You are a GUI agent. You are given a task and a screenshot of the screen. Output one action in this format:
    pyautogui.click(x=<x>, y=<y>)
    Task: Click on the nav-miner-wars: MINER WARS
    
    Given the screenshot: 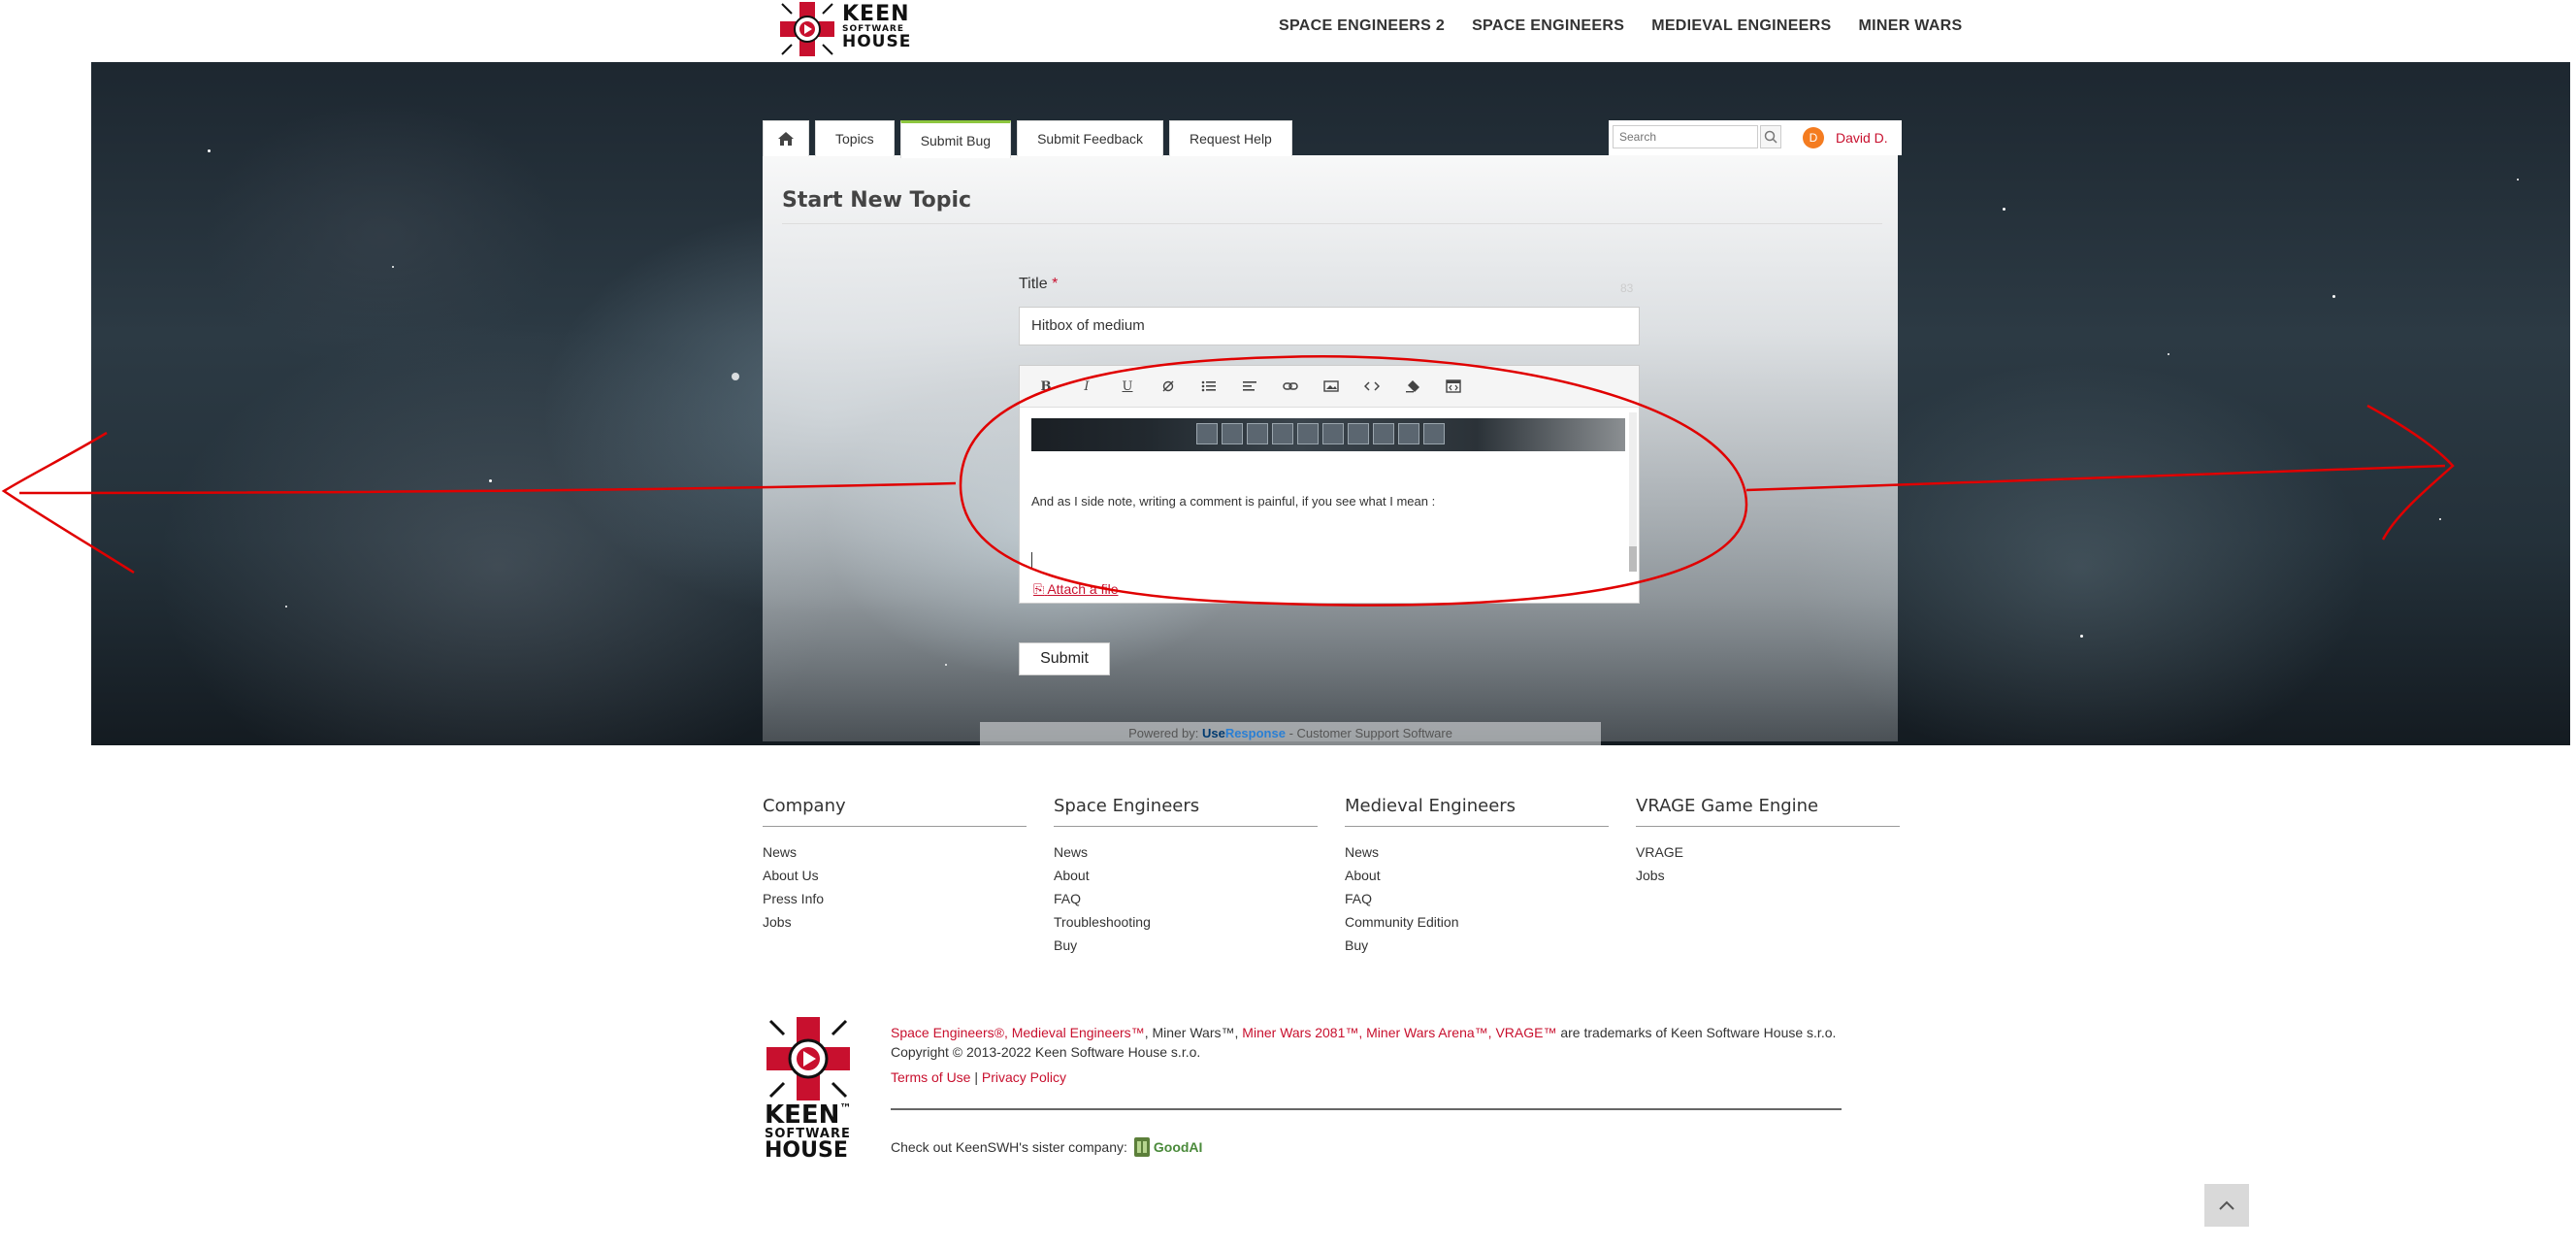 What is the action you would take?
    pyautogui.click(x=1911, y=26)
    